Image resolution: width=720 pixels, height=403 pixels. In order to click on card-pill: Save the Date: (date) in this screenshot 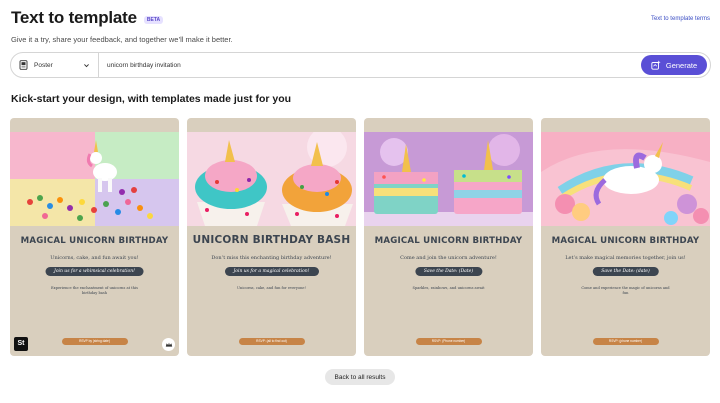, I will do `click(625, 271)`.